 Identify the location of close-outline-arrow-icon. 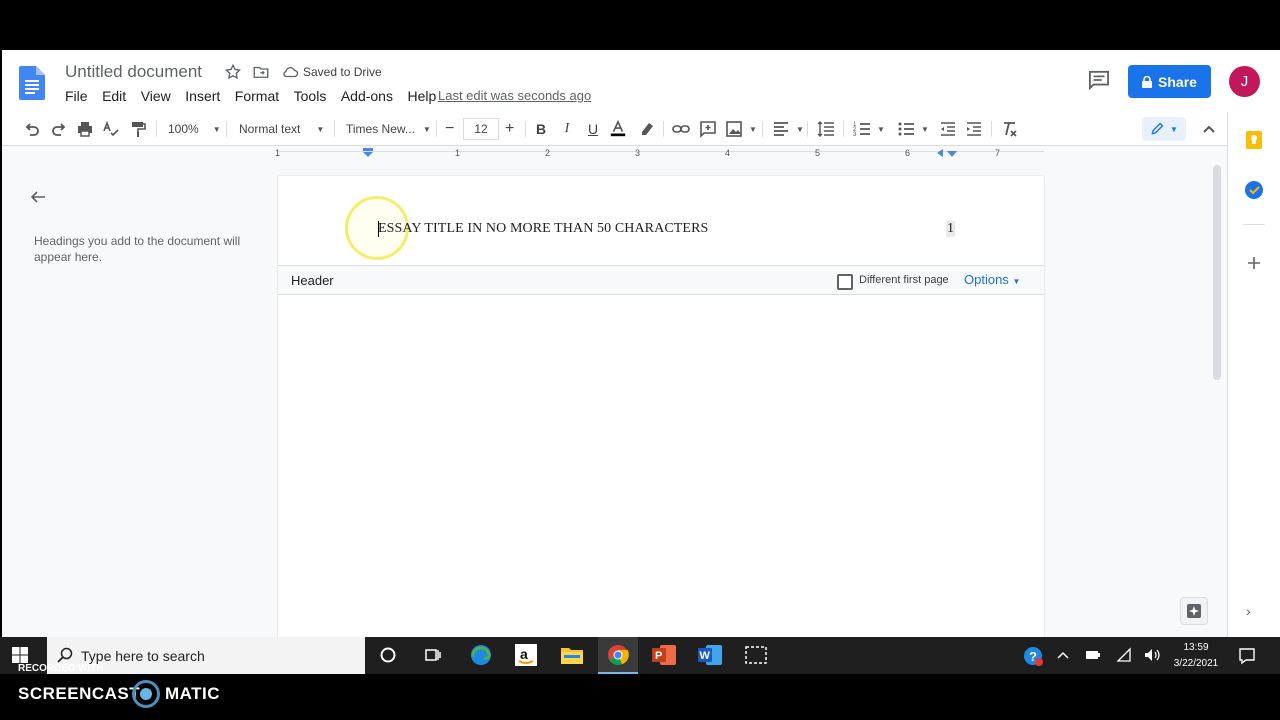
(38, 197).